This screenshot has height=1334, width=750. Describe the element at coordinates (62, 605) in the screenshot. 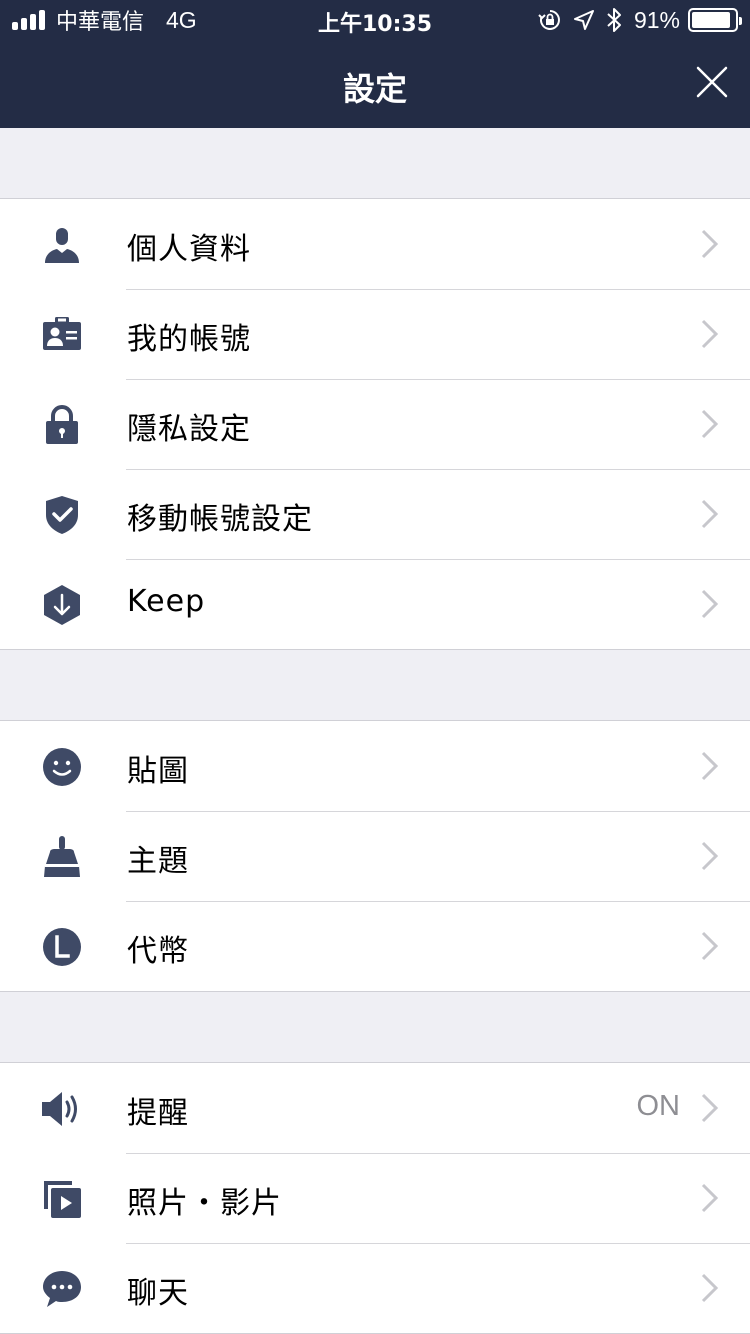

I see `keep-hexagon-icon` at that location.